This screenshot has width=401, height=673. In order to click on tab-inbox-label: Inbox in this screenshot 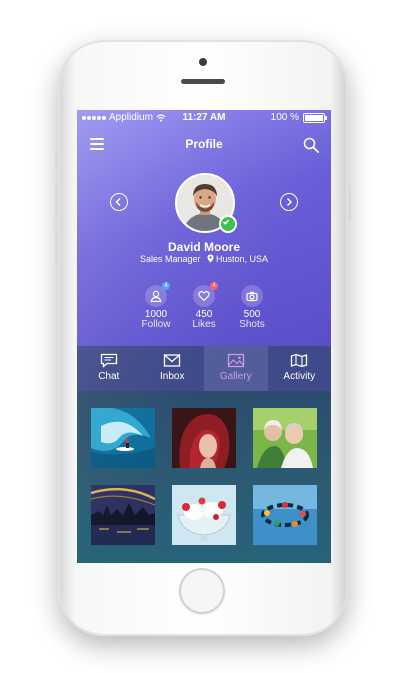, I will do `click(172, 376)`.